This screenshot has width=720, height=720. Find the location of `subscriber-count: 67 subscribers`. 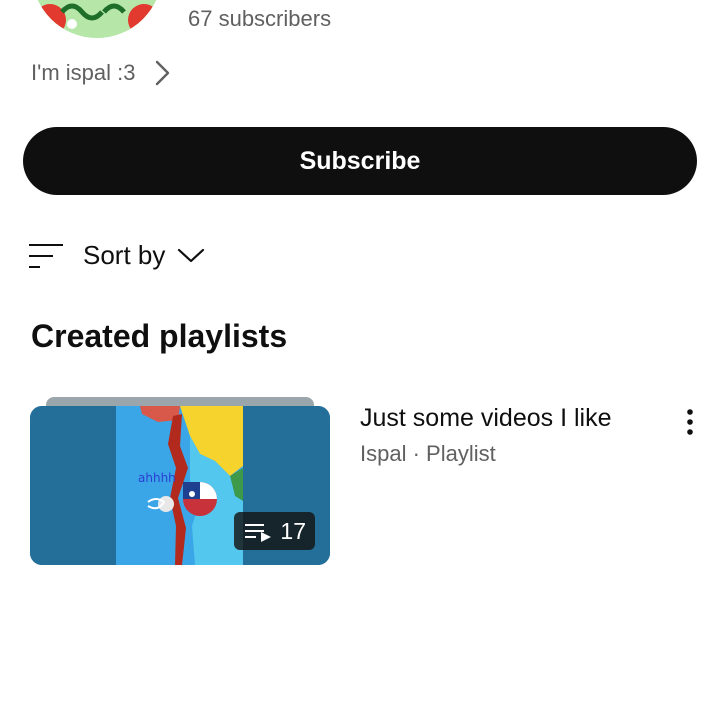

subscriber-count: 67 subscribers is located at coordinates (260, 18).